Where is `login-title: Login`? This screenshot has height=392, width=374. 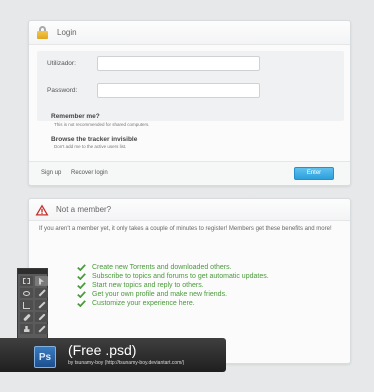 login-title: Login is located at coordinates (67, 32).